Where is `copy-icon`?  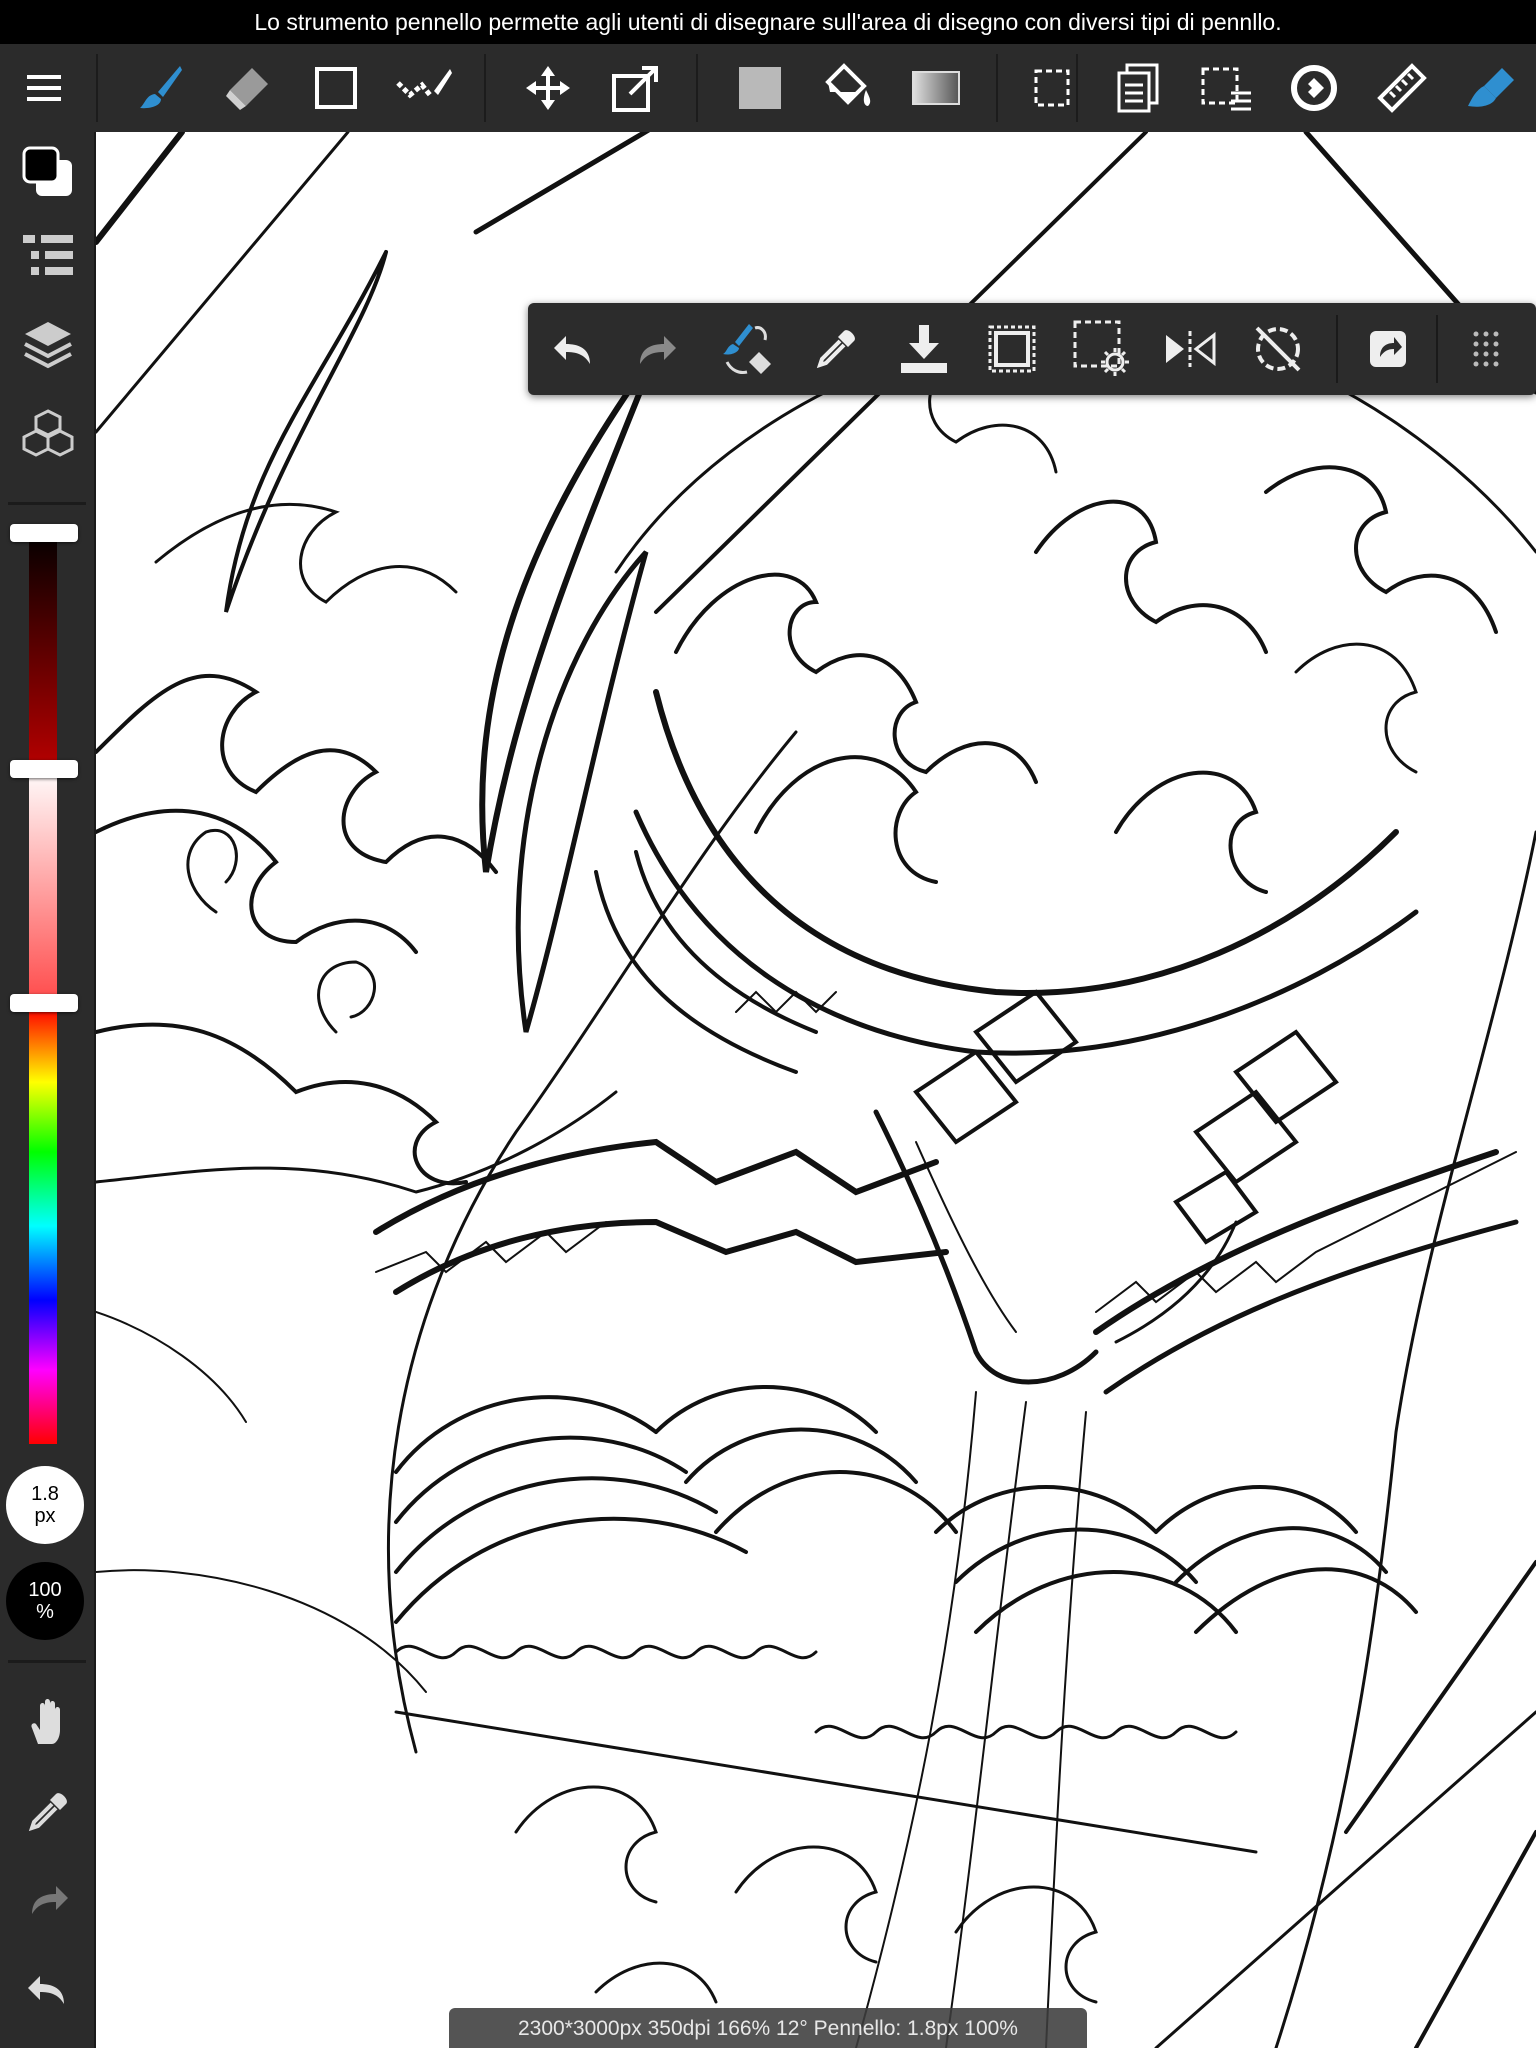
copy-icon is located at coordinates (1138, 88).